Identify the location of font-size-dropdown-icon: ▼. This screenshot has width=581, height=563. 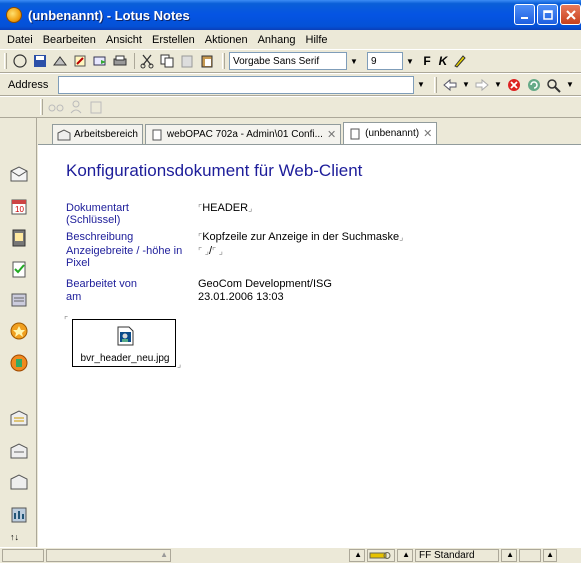
(410, 61).